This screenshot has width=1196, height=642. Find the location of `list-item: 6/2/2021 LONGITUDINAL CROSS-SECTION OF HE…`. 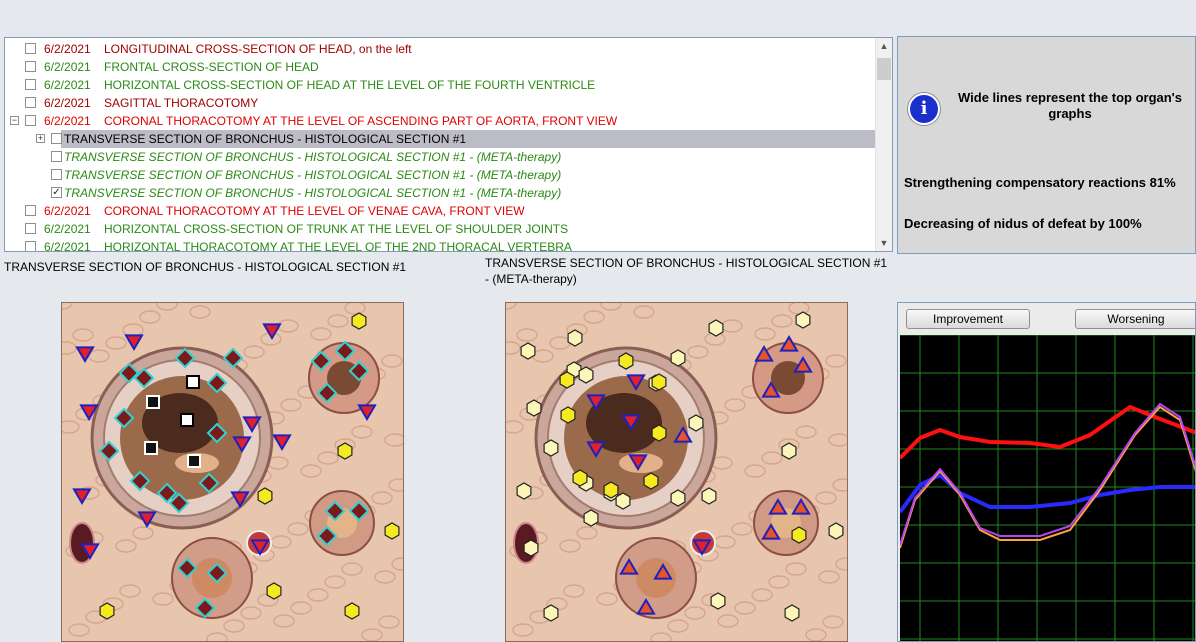

list-item: 6/2/2021 LONGITUDINAL CROSS-SECTION OF HE… is located at coordinates (440, 49).